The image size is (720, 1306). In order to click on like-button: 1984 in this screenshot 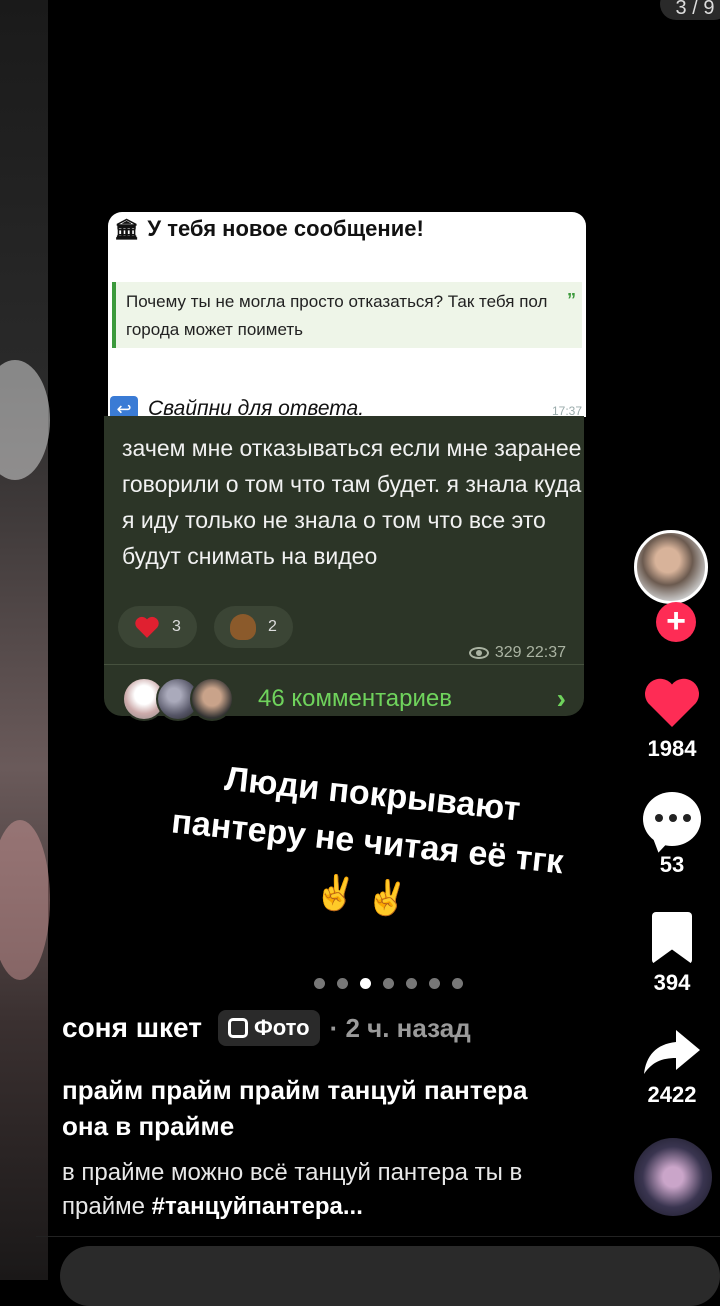, I will do `click(672, 718)`.